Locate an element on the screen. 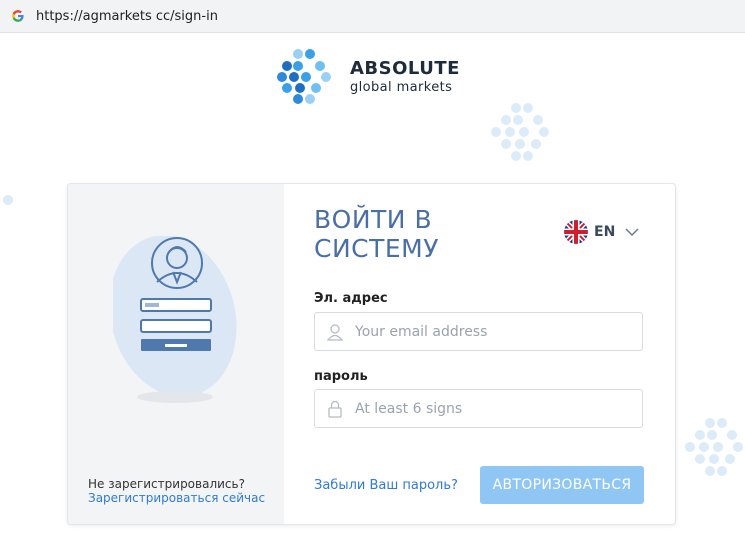 This screenshot has width=745, height=541. forgot-password-link: Забыли Ваш пароль? is located at coordinates (386, 485).